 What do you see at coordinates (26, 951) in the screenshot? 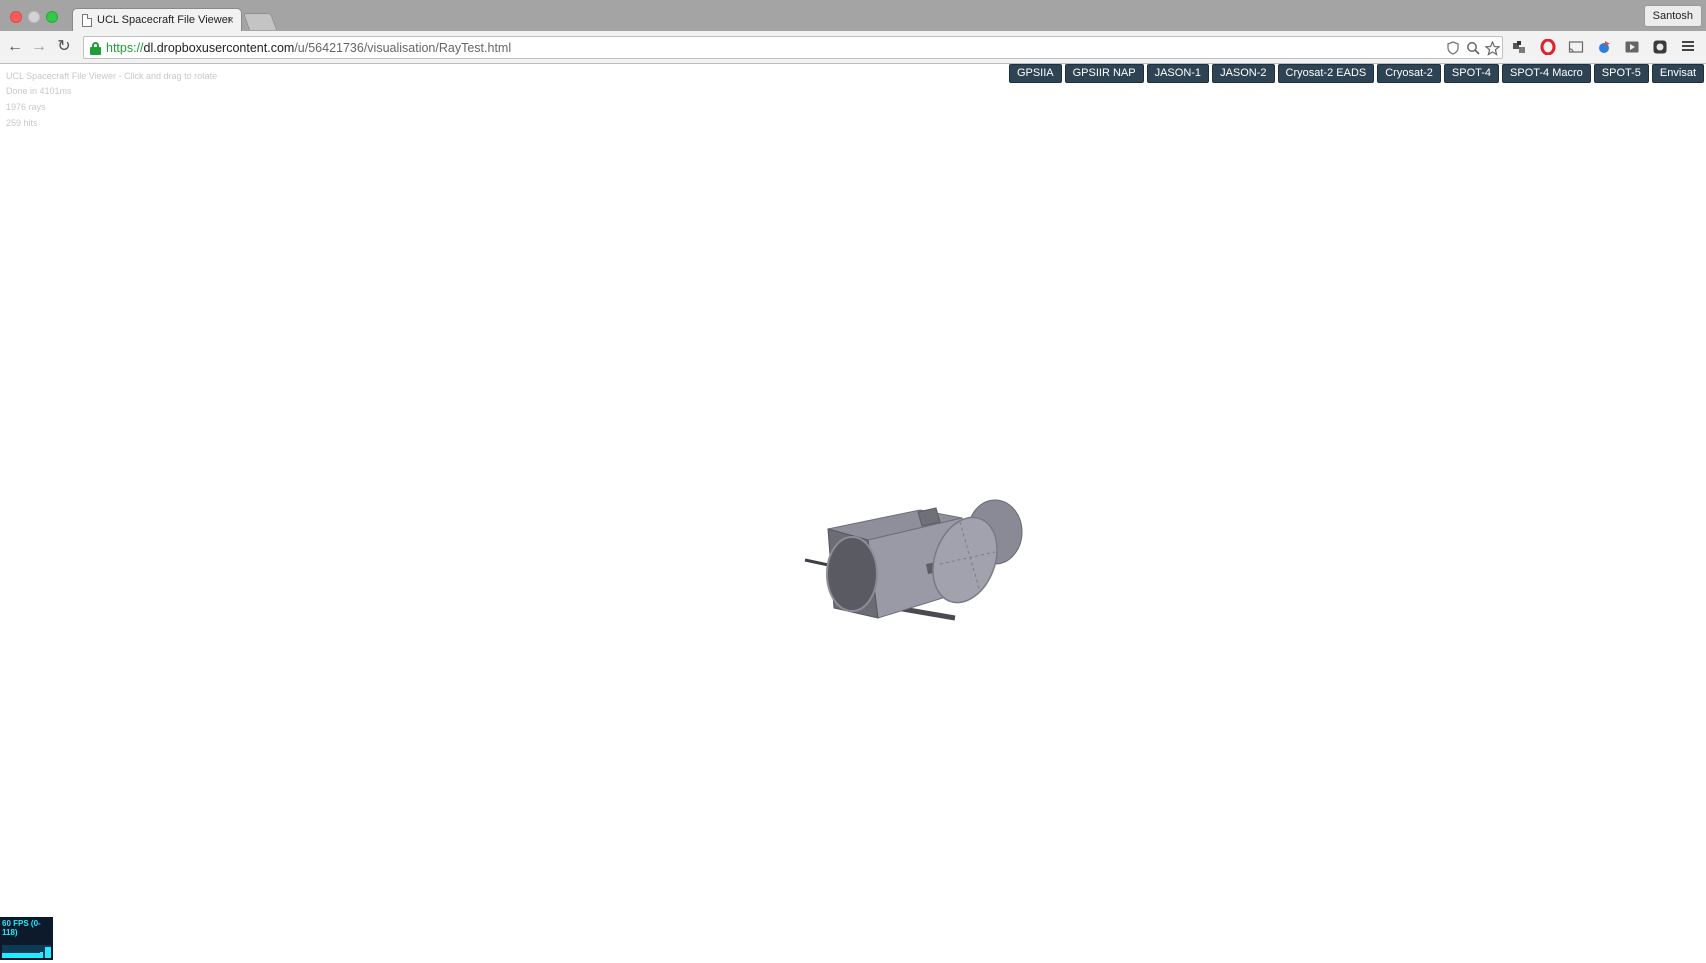
I see `fps-graph` at bounding box center [26, 951].